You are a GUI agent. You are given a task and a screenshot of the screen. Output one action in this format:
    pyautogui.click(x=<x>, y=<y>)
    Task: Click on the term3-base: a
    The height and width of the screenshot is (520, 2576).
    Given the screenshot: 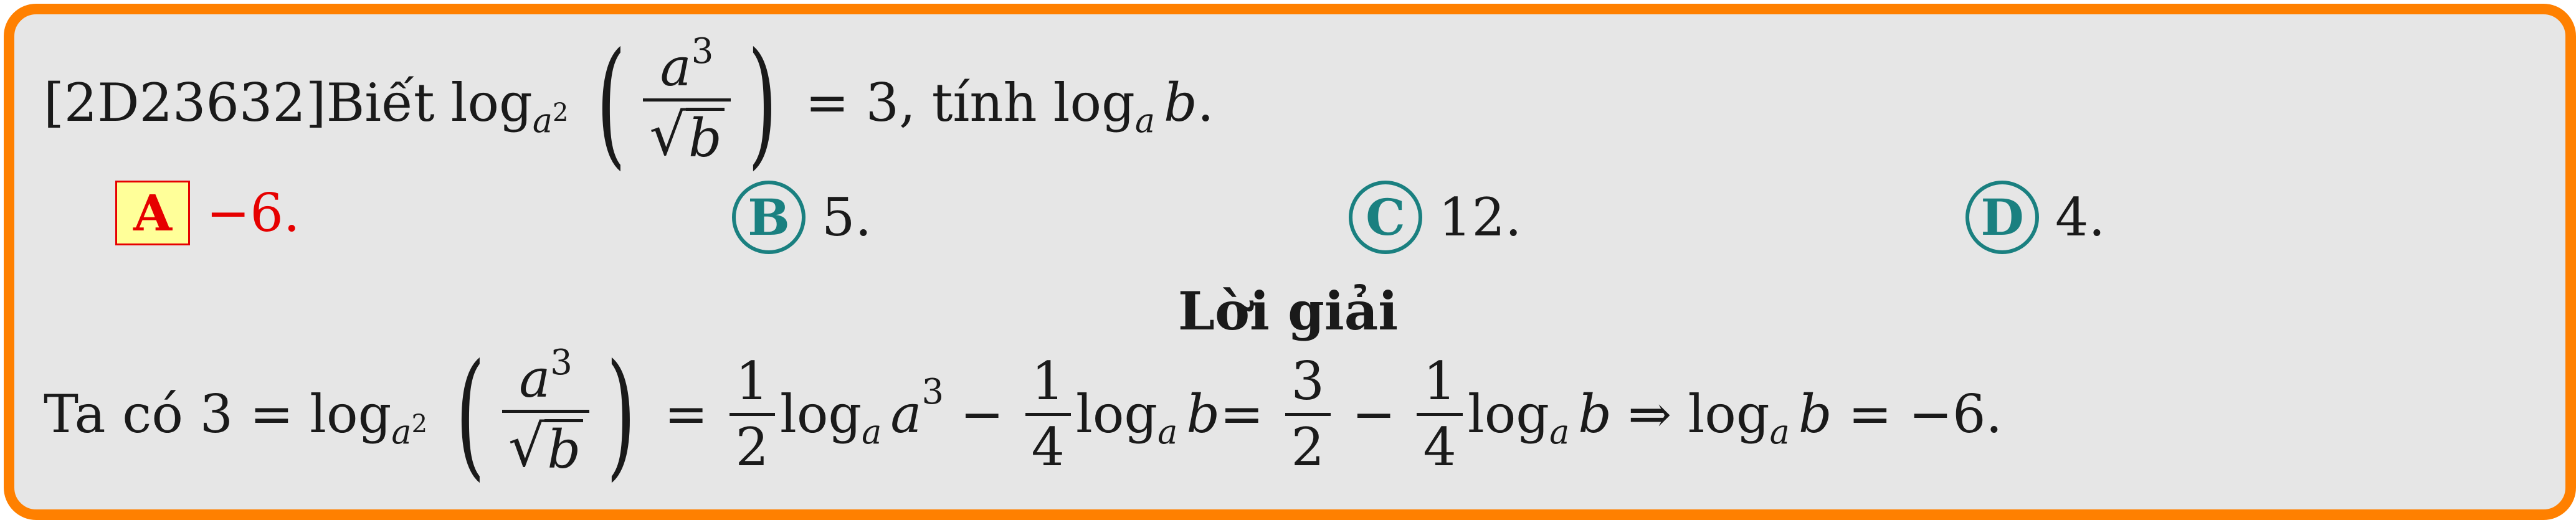 What is the action you would take?
    pyautogui.click(x=1559, y=431)
    